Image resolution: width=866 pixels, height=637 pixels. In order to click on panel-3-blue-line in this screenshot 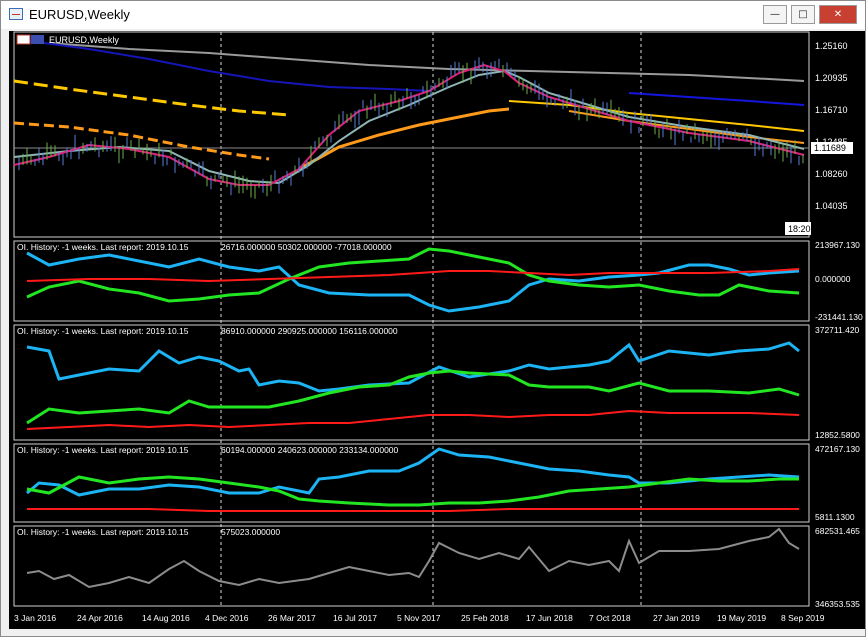, I will do `click(413, 472)`.